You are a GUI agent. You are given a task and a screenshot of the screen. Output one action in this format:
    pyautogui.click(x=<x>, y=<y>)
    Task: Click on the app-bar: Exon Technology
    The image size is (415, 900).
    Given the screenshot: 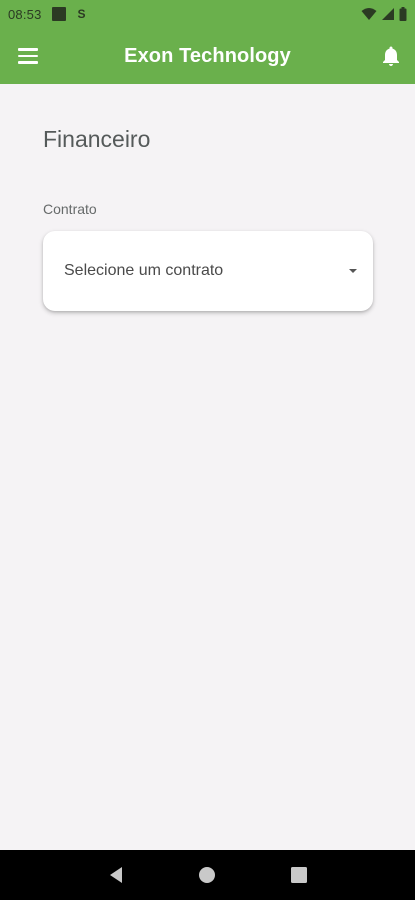 What is the action you would take?
    pyautogui.click(x=207, y=56)
    